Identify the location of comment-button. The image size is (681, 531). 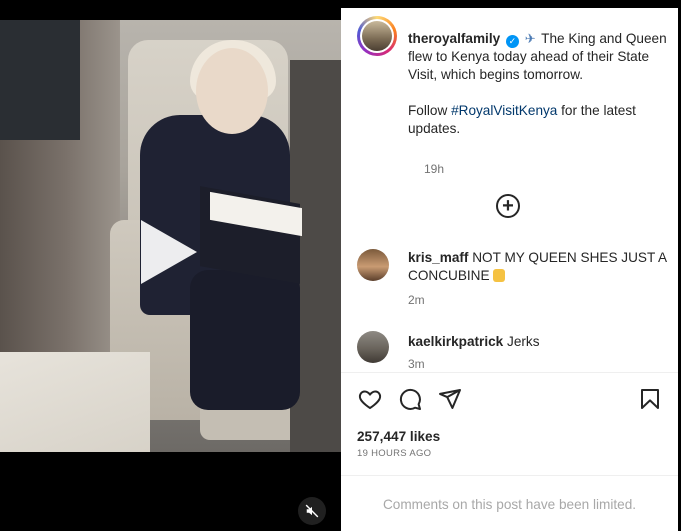
(410, 399).